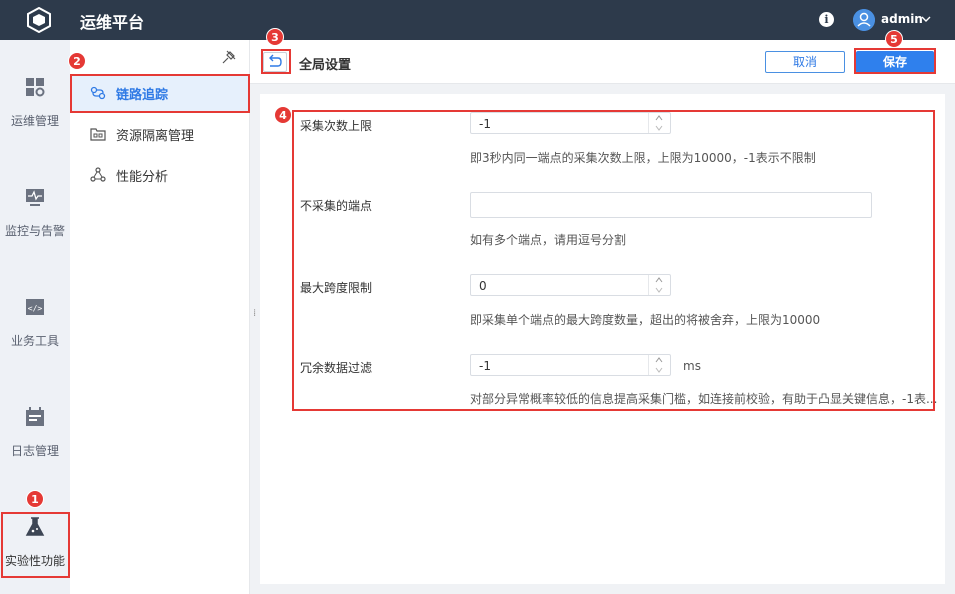 The height and width of the screenshot is (594, 955). I want to click on subnav-item-isolation: 资源隔离管理, so click(160, 134).